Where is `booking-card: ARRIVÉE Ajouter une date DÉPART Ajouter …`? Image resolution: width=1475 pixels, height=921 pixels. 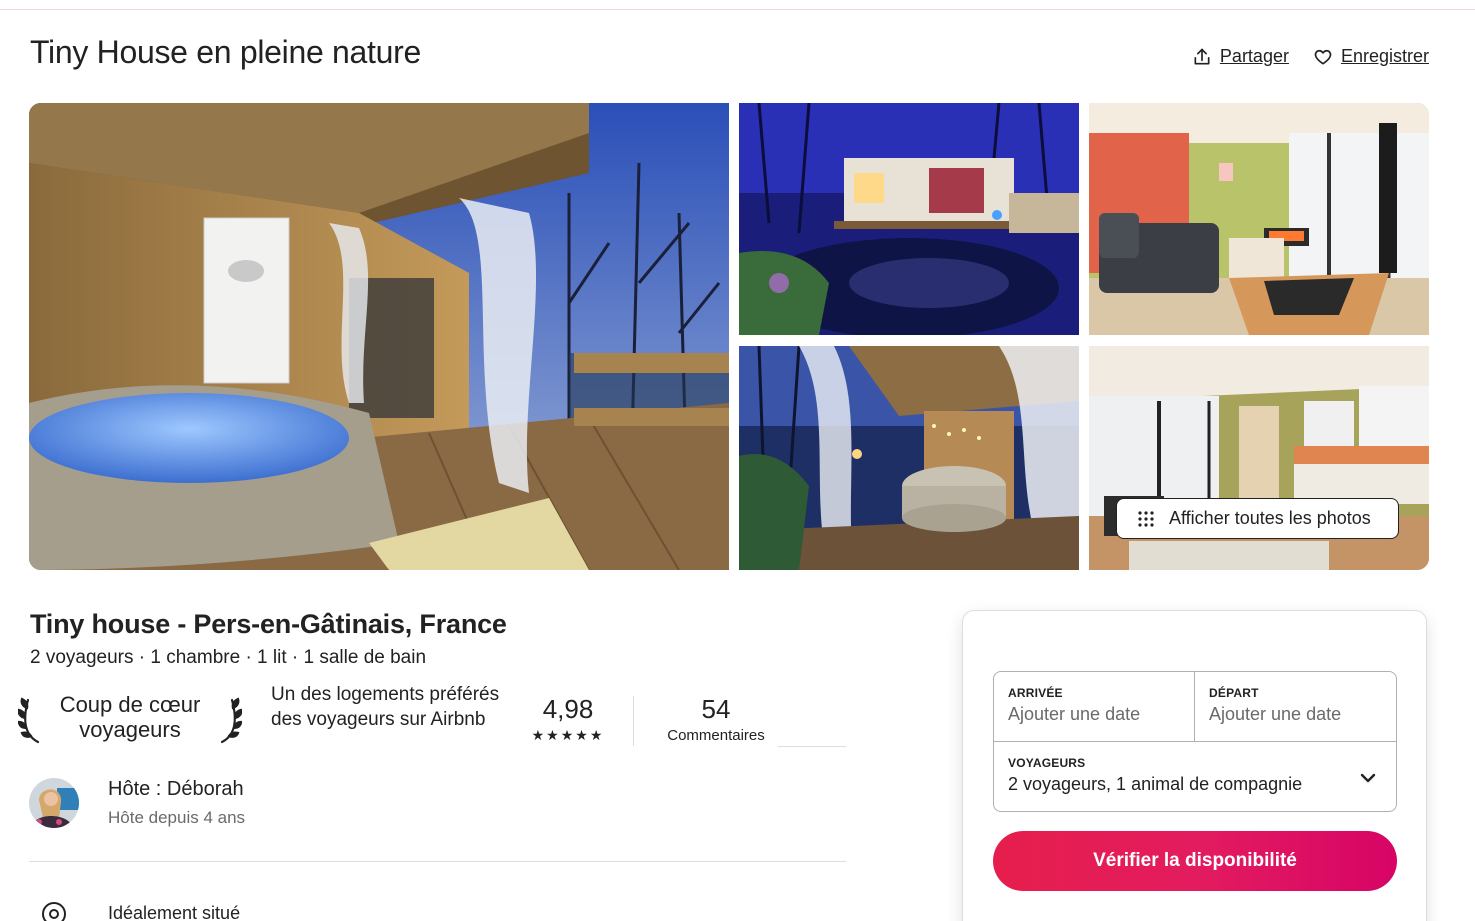 booking-card: ARRIVÉE Ajouter une date DÉPART Ajouter … is located at coordinates (1194, 765).